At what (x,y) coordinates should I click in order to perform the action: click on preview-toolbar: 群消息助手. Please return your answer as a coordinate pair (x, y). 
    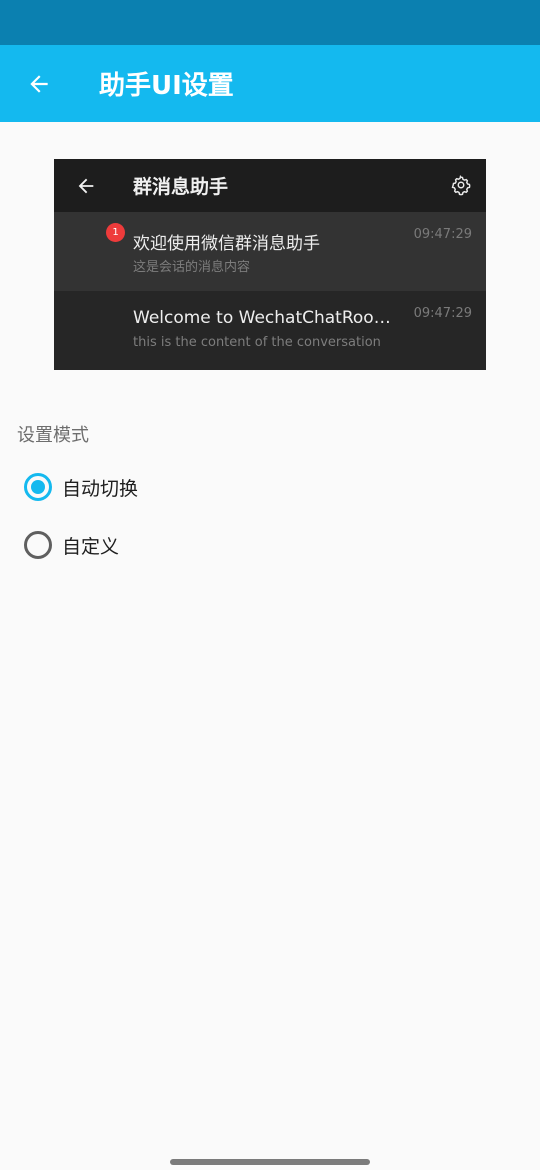
    Looking at the image, I should click on (270, 185).